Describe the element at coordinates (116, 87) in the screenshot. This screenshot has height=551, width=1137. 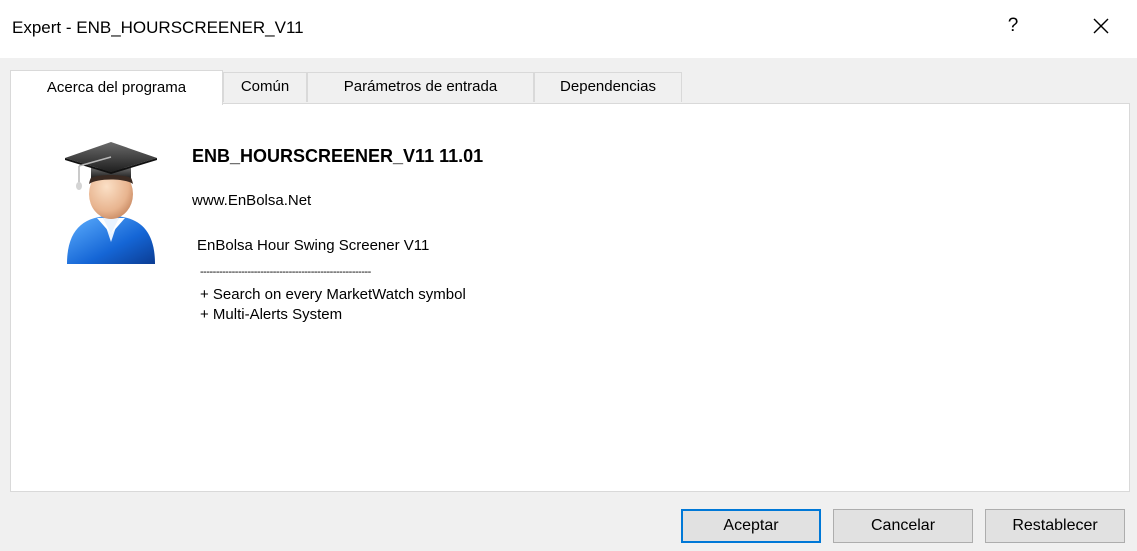
I see `tab-acerca-del-programa: Acerca del programa` at that location.